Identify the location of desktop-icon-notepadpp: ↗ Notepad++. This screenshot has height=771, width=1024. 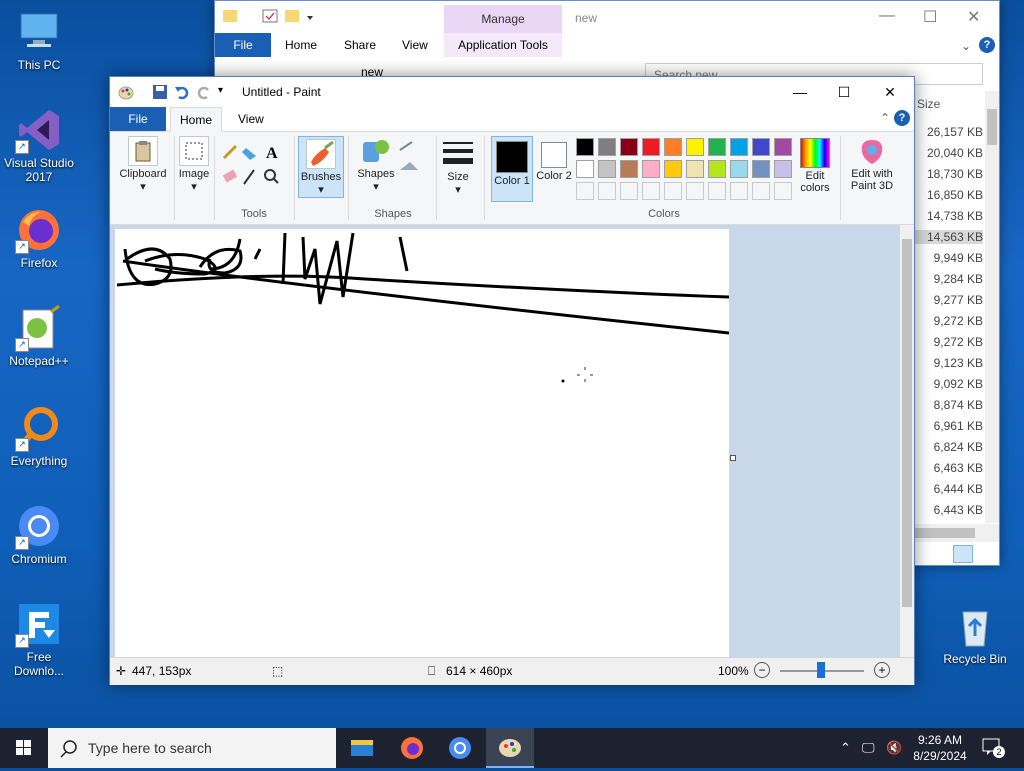
(39, 336).